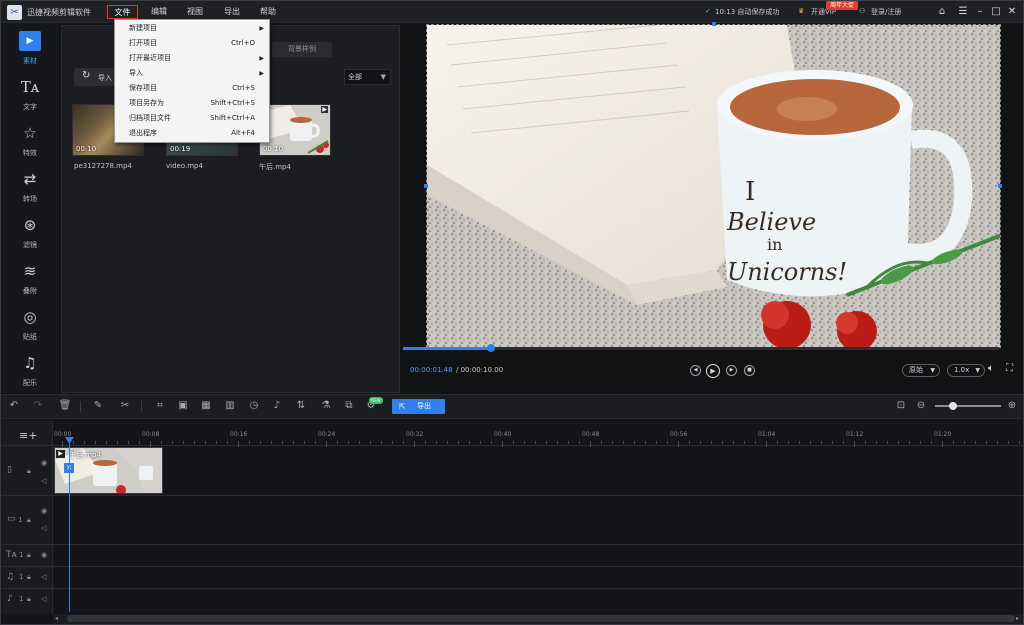  What do you see at coordinates (349, 406) in the screenshot?
I see `subtitle-icon: ⧉` at bounding box center [349, 406].